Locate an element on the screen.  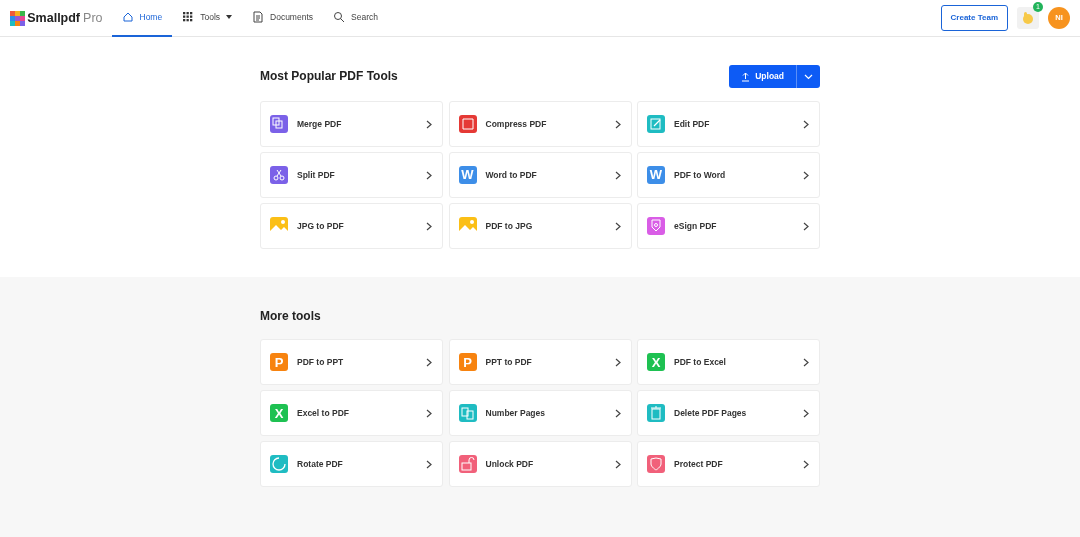
upload-button: Upload is located at coordinates (762, 76).